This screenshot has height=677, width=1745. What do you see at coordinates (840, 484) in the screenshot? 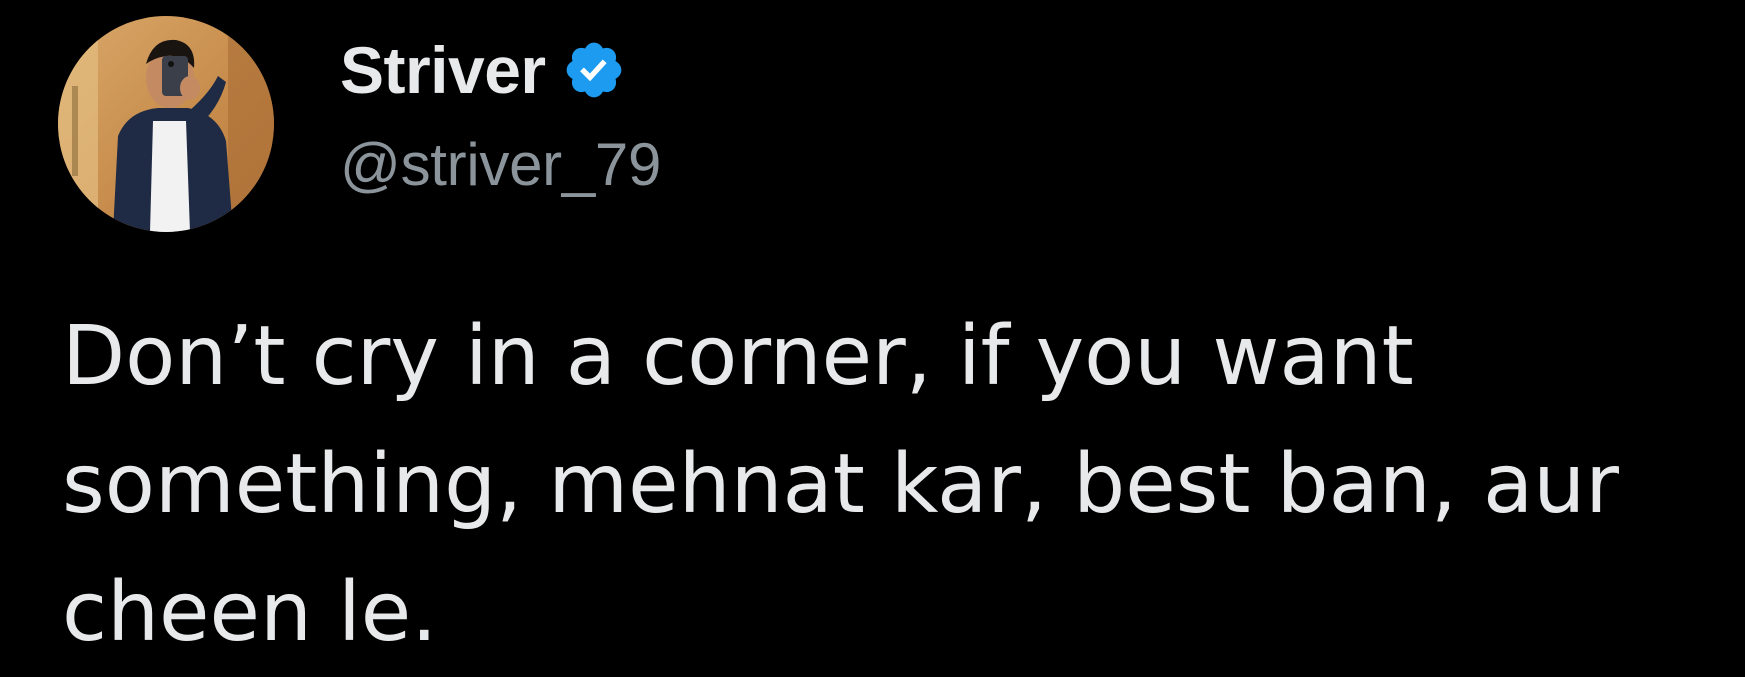
I see `tweet-text-line: something, mehnat kar, best ban, aur` at bounding box center [840, 484].